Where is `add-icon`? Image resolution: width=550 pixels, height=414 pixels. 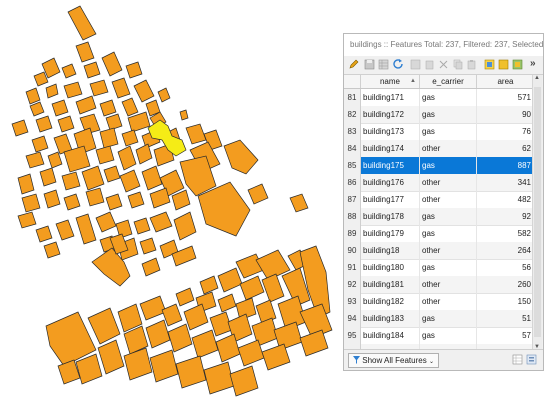
add-icon is located at coordinates (415, 64).